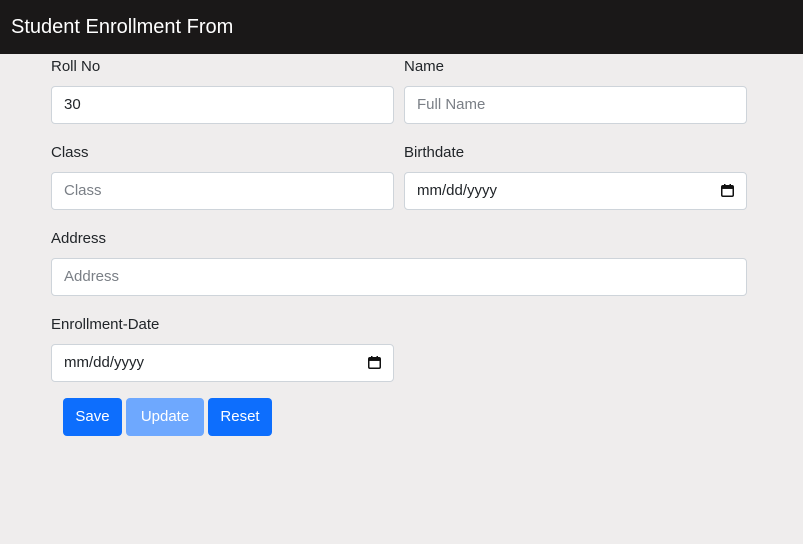 This screenshot has height=544, width=803. What do you see at coordinates (434, 152) in the screenshot?
I see `birthdate-label: Birthdate` at bounding box center [434, 152].